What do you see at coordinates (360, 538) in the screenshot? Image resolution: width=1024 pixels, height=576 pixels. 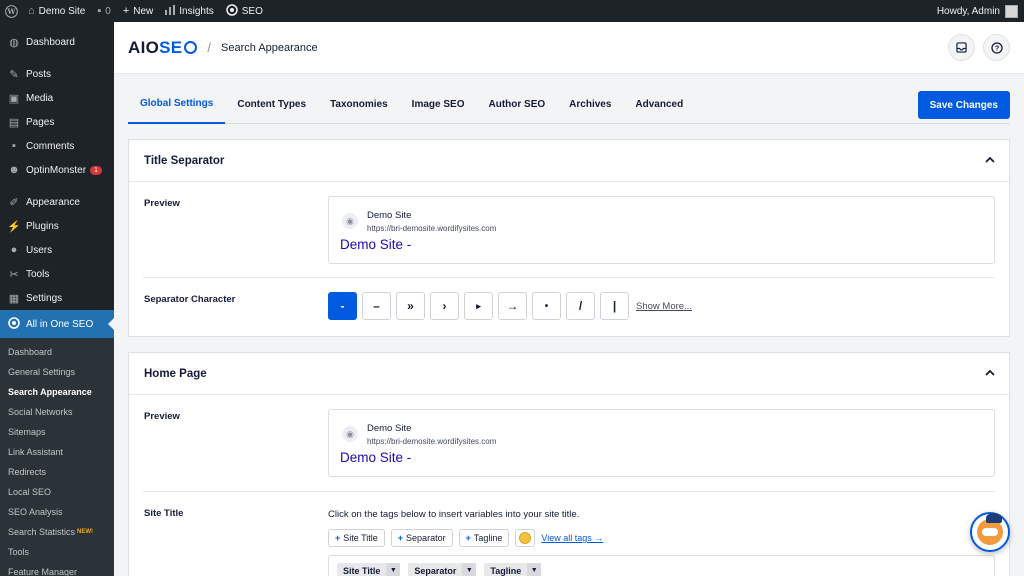 I see `tag-label: Site Title` at bounding box center [360, 538].